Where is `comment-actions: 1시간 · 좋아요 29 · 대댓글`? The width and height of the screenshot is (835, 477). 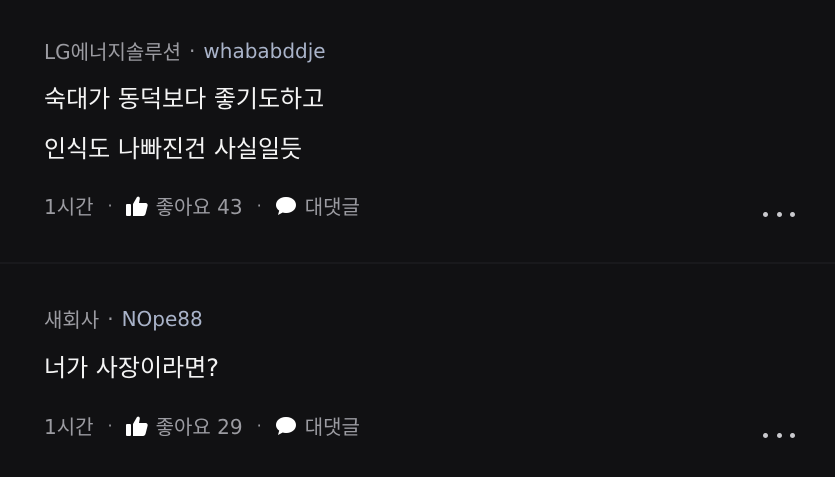 comment-actions: 1시간 · 좋아요 29 · 대댓글 is located at coordinates (202, 425).